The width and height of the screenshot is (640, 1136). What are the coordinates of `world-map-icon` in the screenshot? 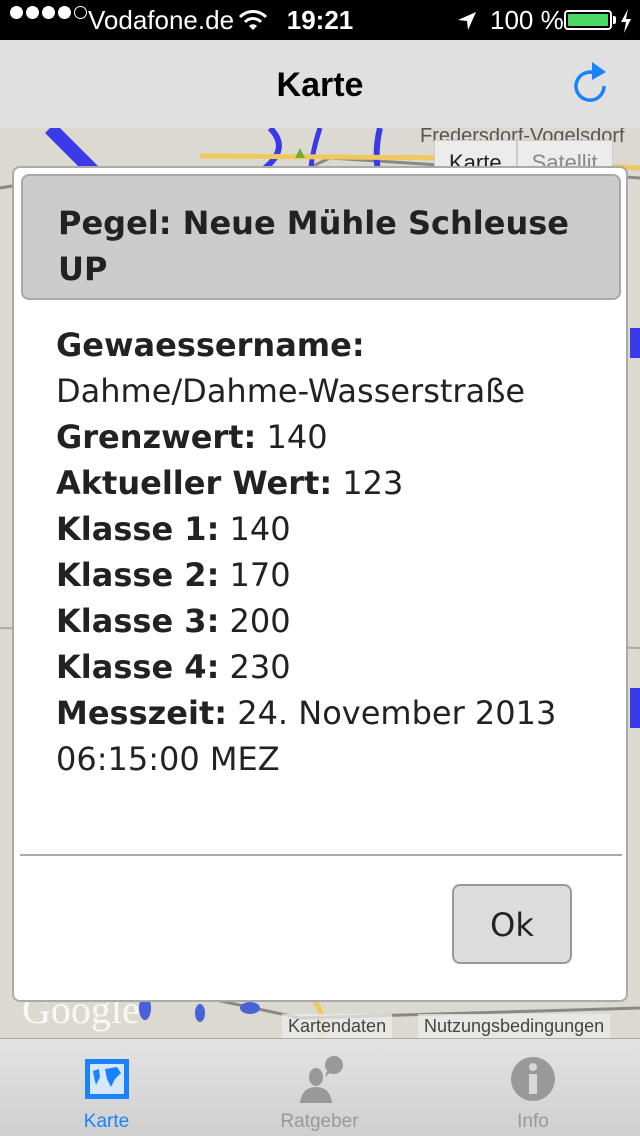 It's located at (106, 1079).